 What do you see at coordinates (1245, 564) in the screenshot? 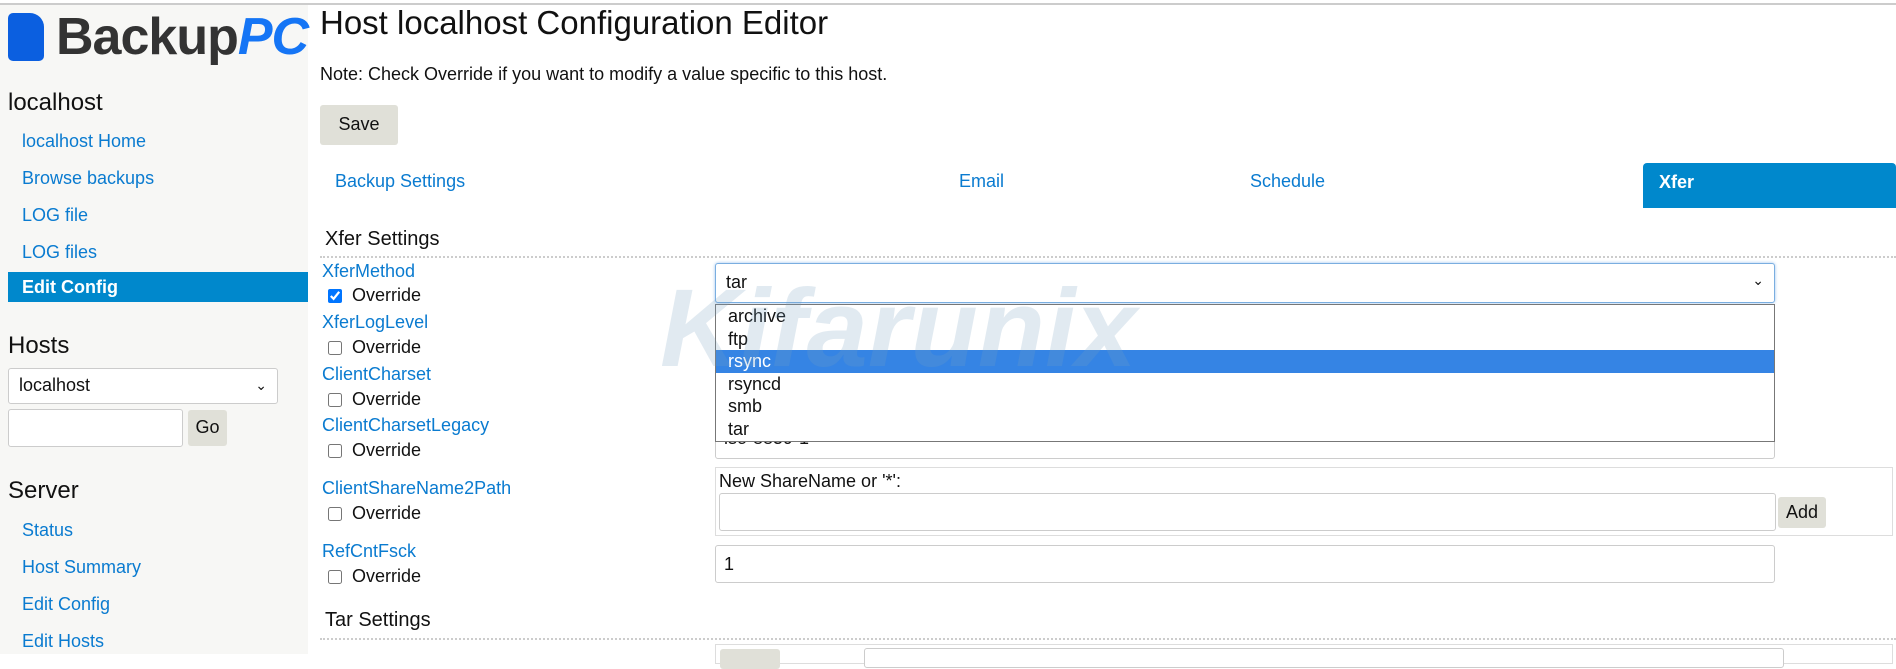
I see `refcntfsck-input: 1` at bounding box center [1245, 564].